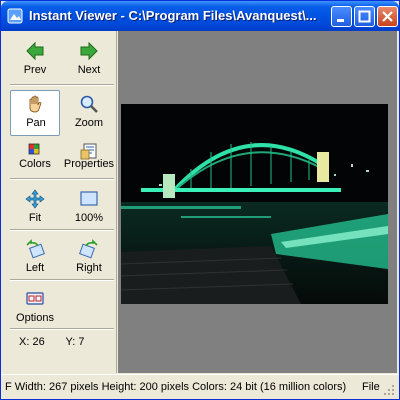 The image size is (400, 400). Describe the element at coordinates (389, 390) in the screenshot. I see `resize-grip-icon` at that location.